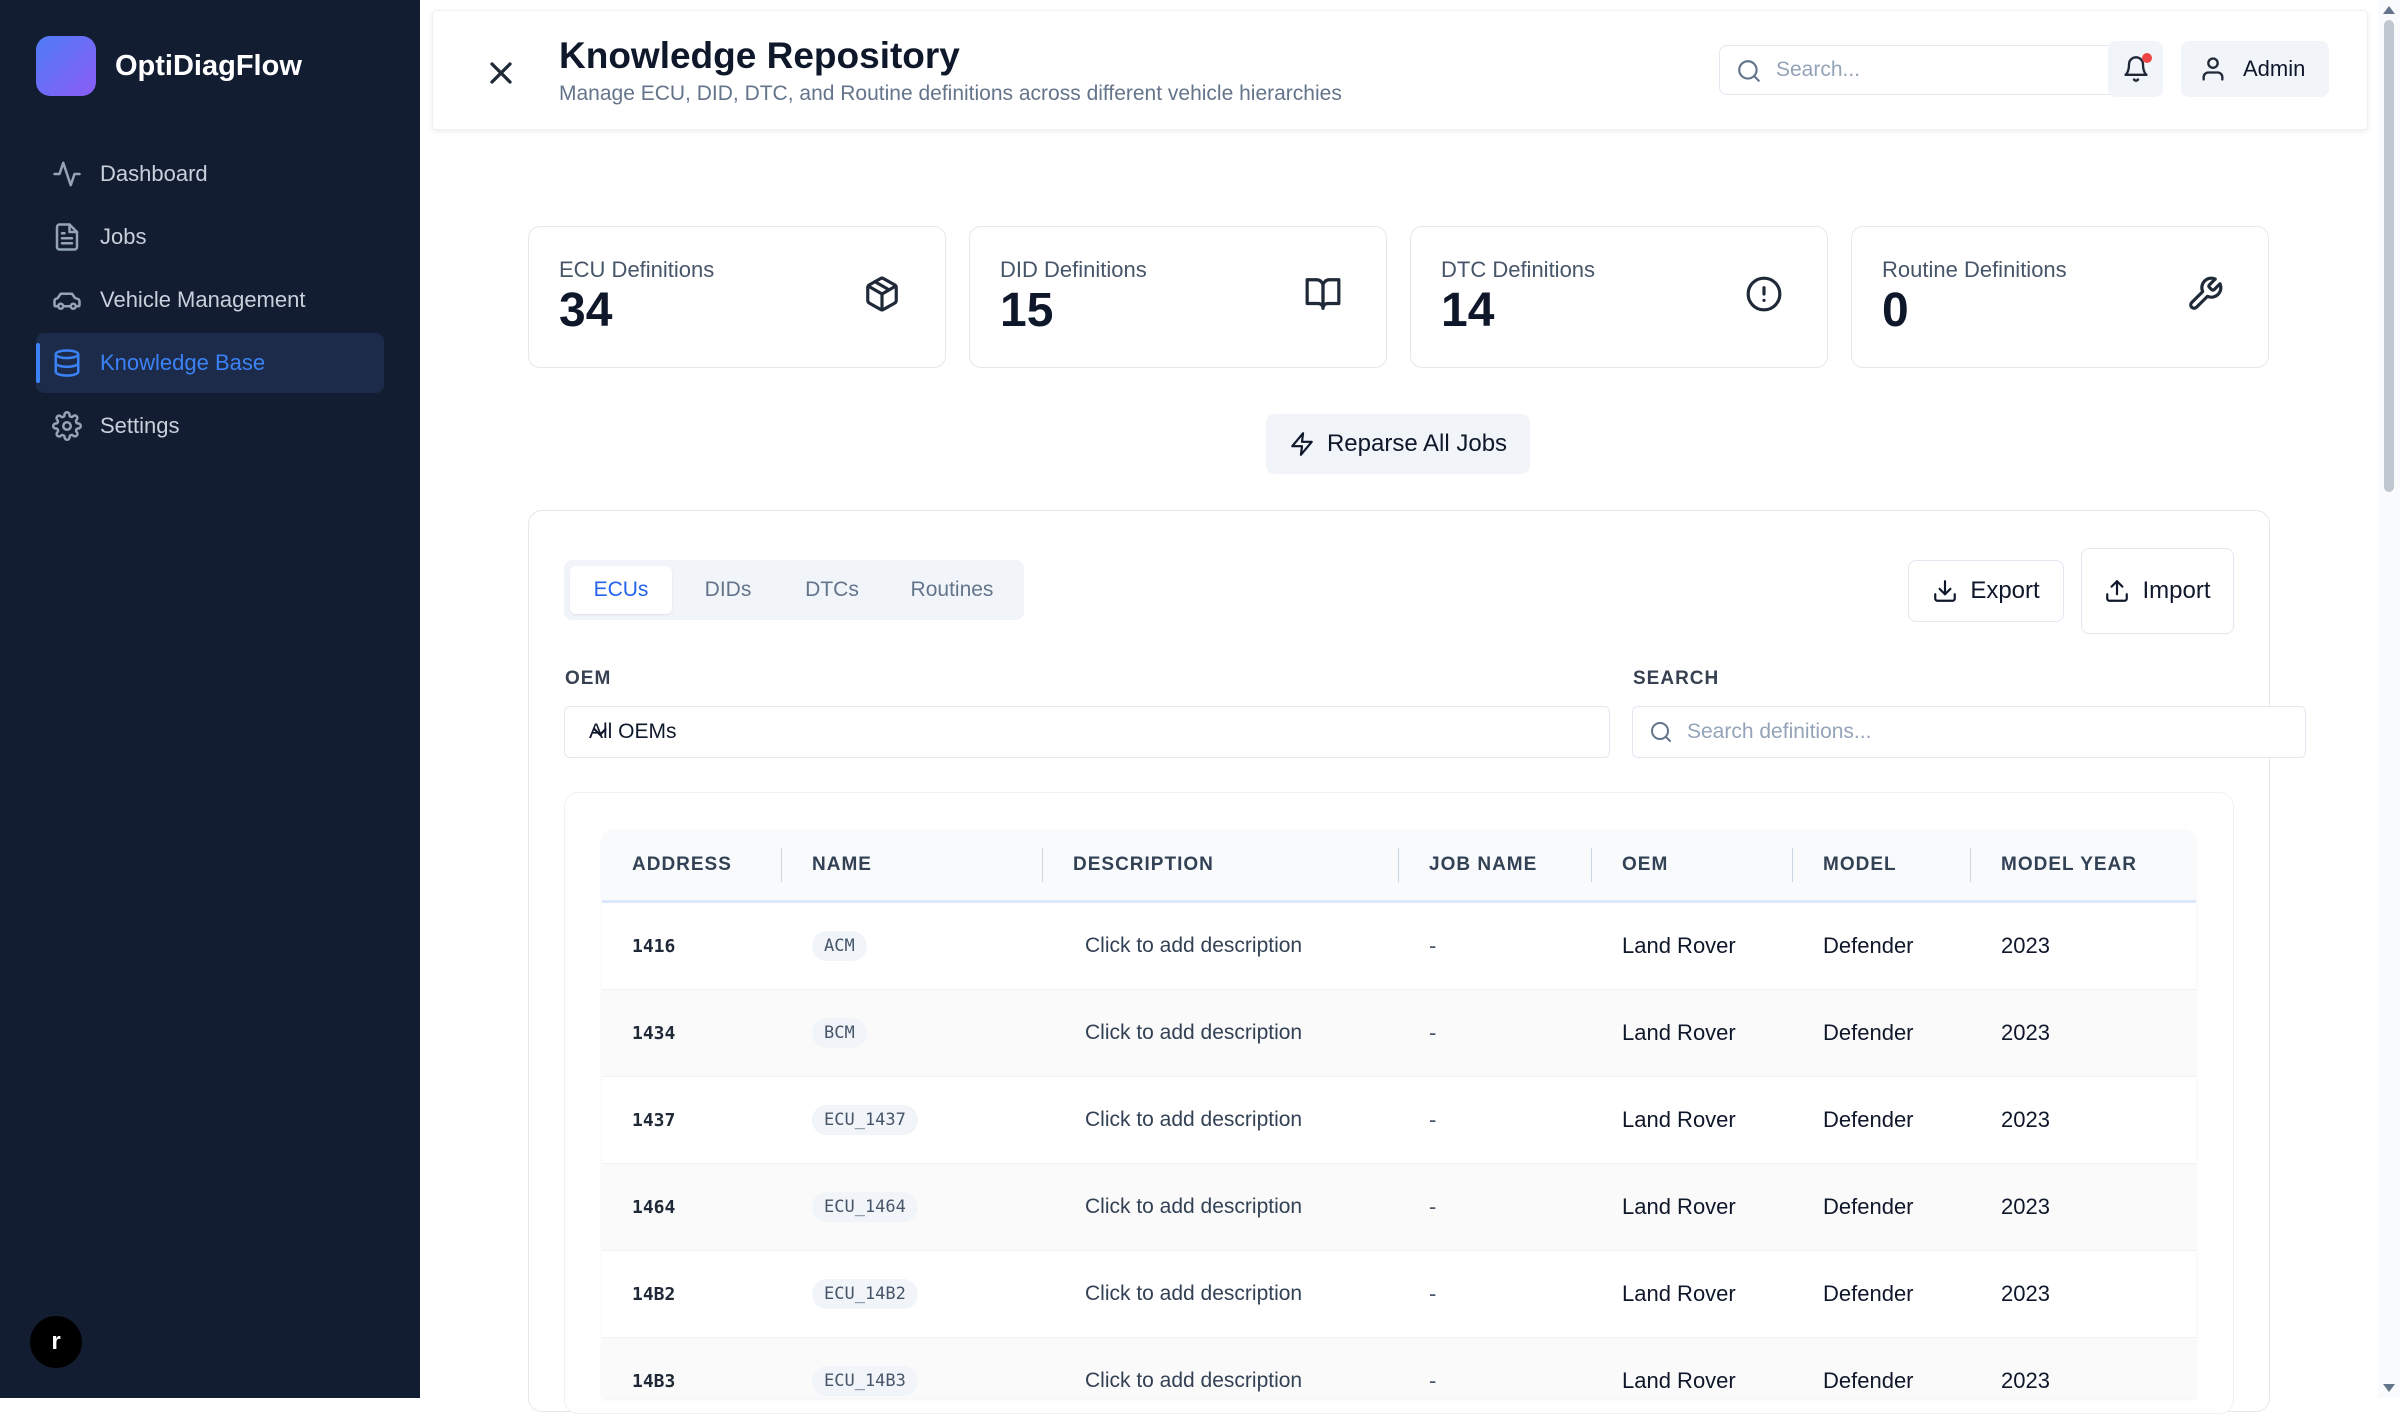 This screenshot has height=1414, width=2400. I want to click on cell-address: 14B2, so click(692, 1294).